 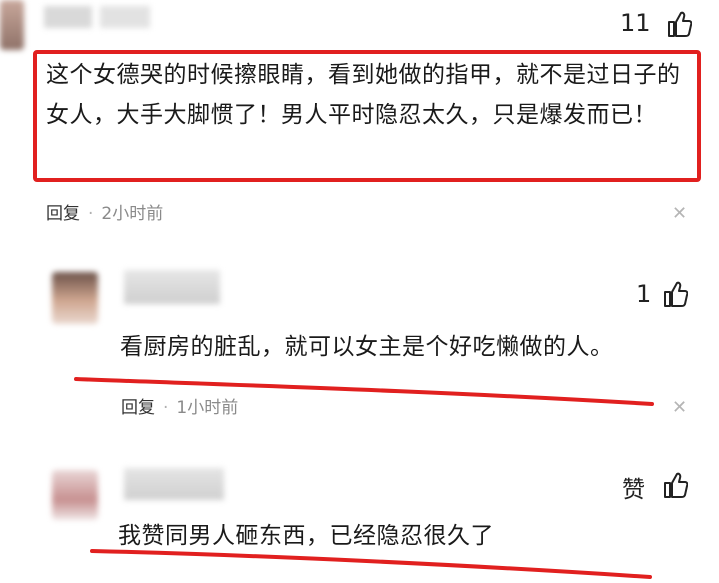 What do you see at coordinates (635, 23) in the screenshot?
I see `like-count: 11` at bounding box center [635, 23].